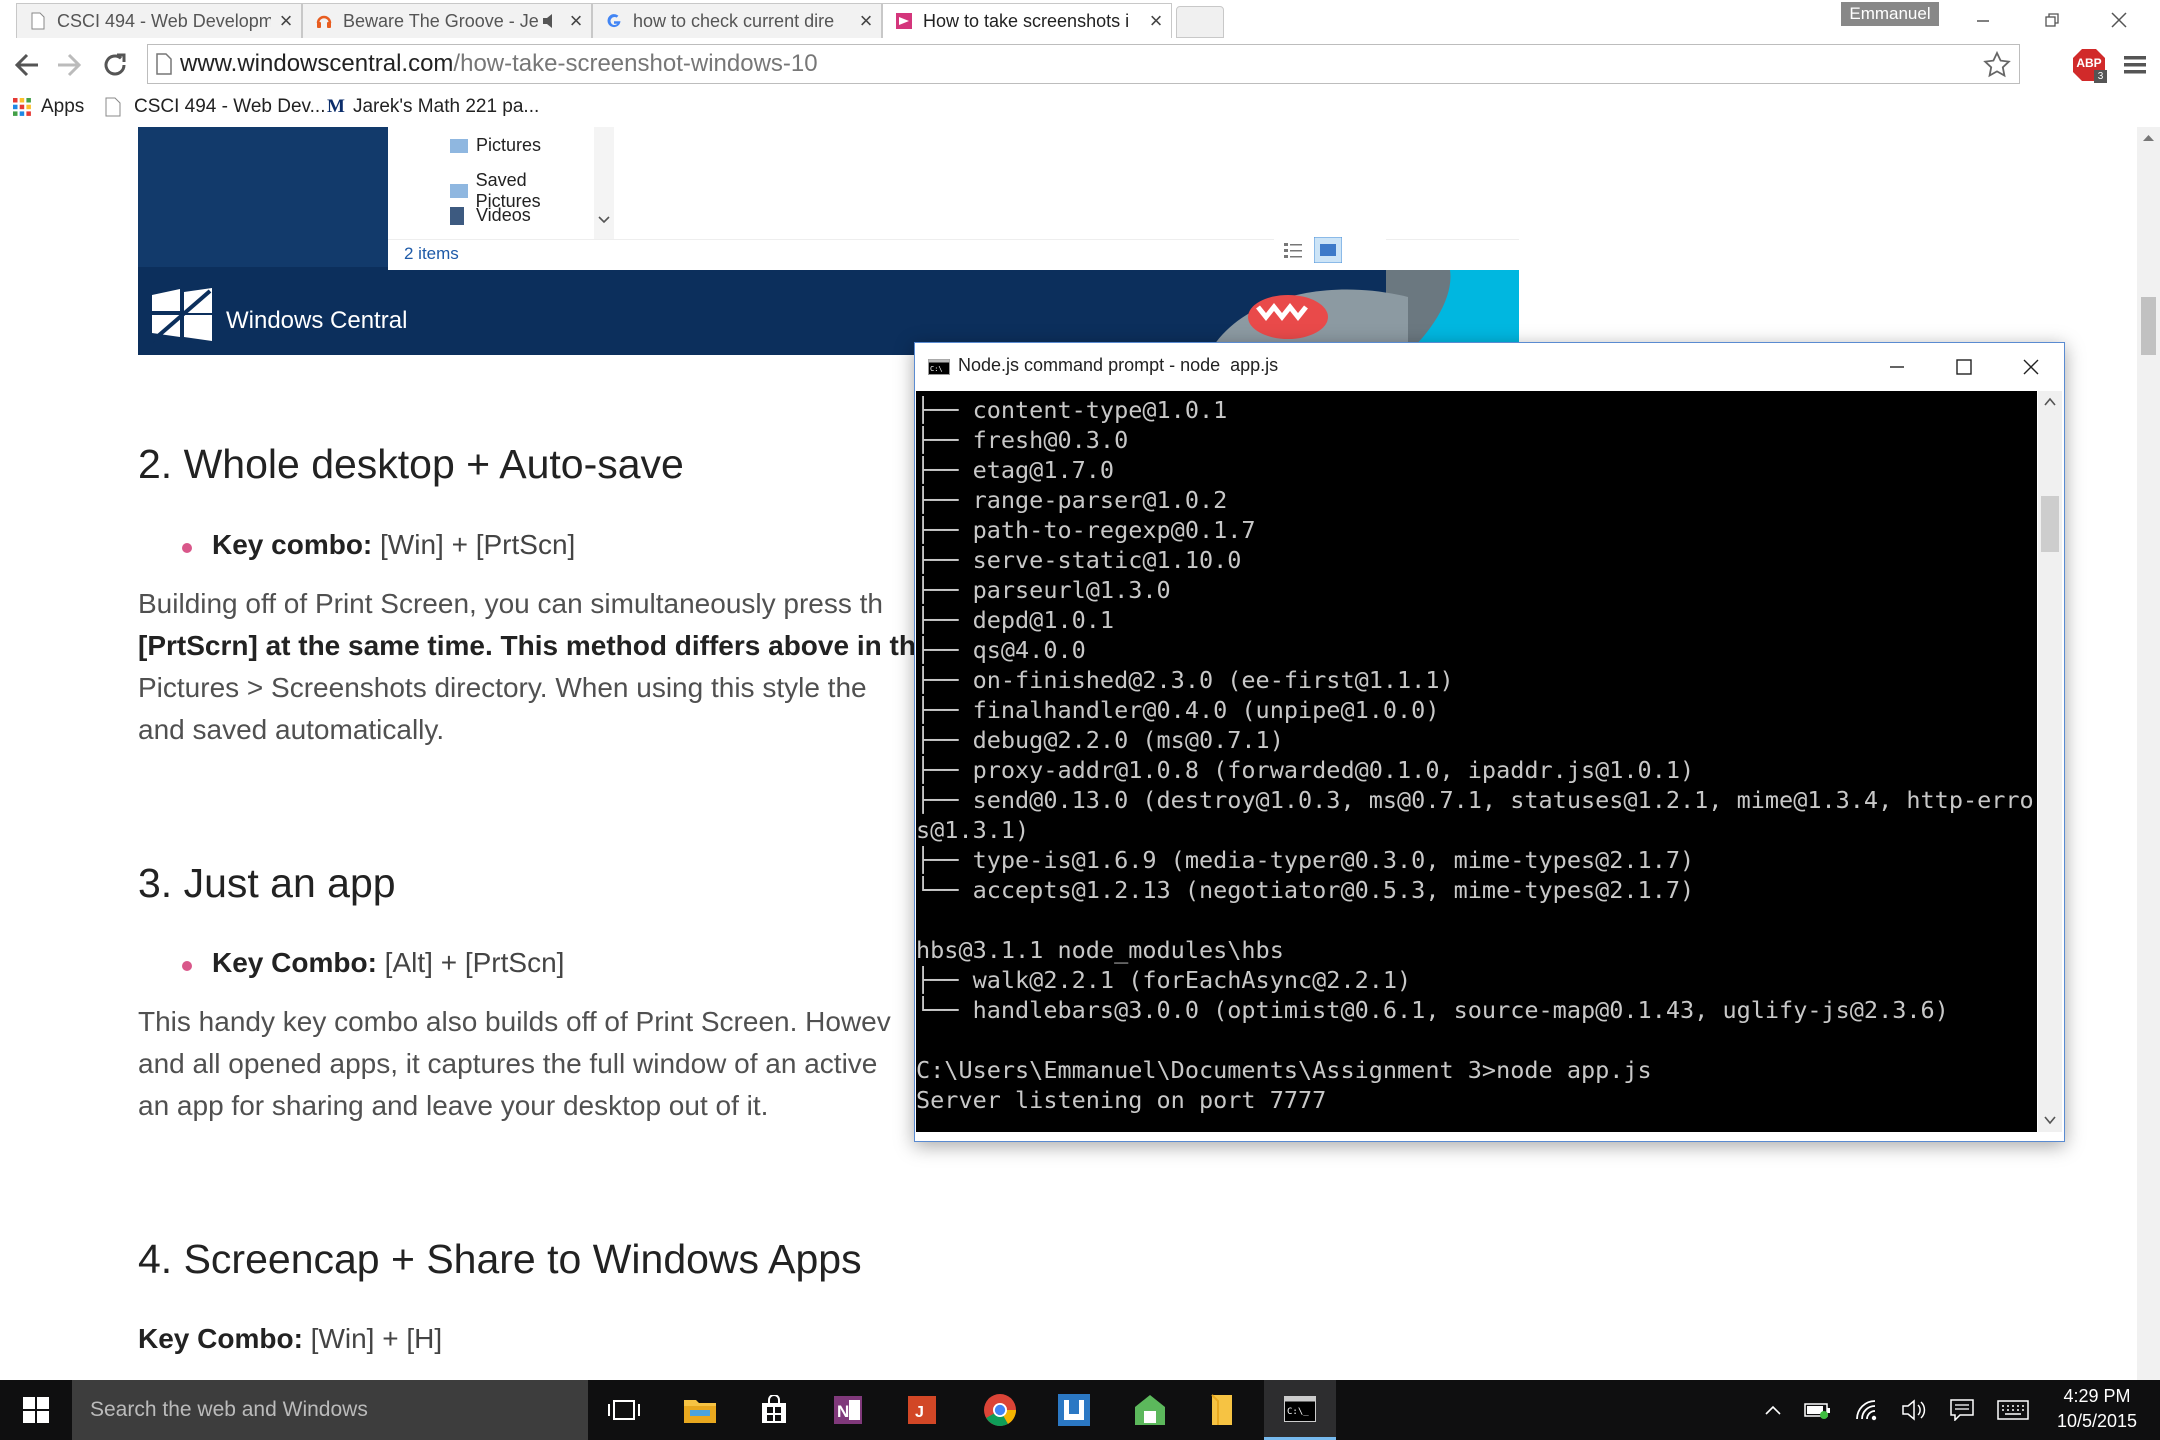 This screenshot has width=2160, height=1440. Describe the element at coordinates (973, 830) in the screenshot. I see `console-line: s@1.3.1)` at that location.